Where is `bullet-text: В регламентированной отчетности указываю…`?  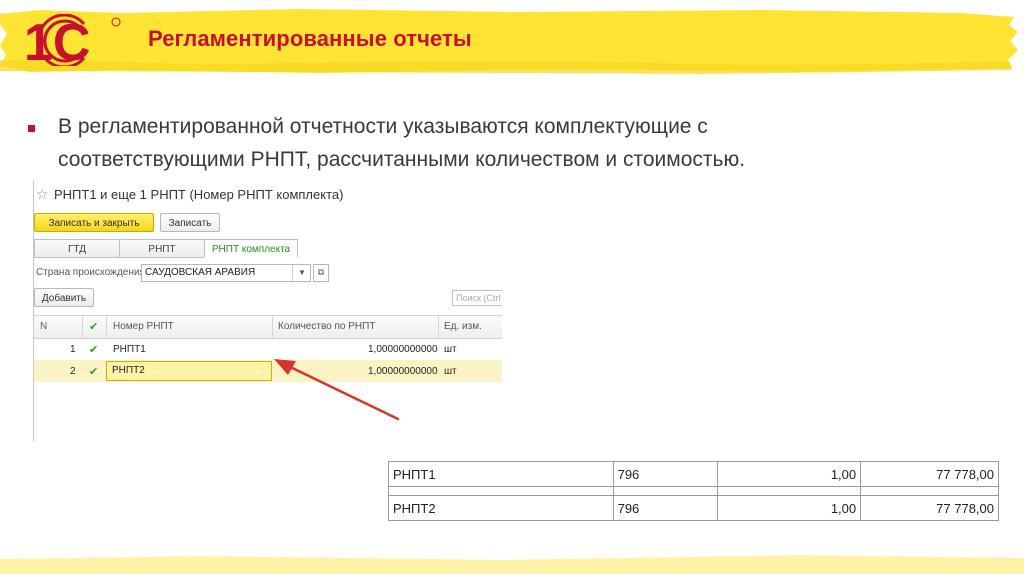 bullet-text: В регламентированной отчетности указываю… is located at coordinates (498, 143).